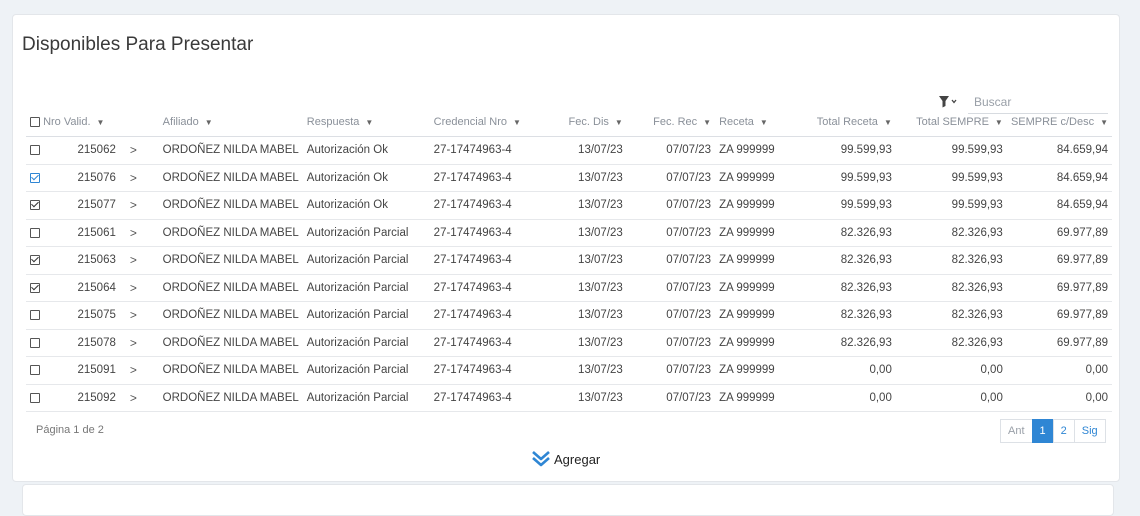 Image resolution: width=1140 pixels, height=516 pixels. I want to click on column-respuesta: Respuesta ▼, so click(366, 122).